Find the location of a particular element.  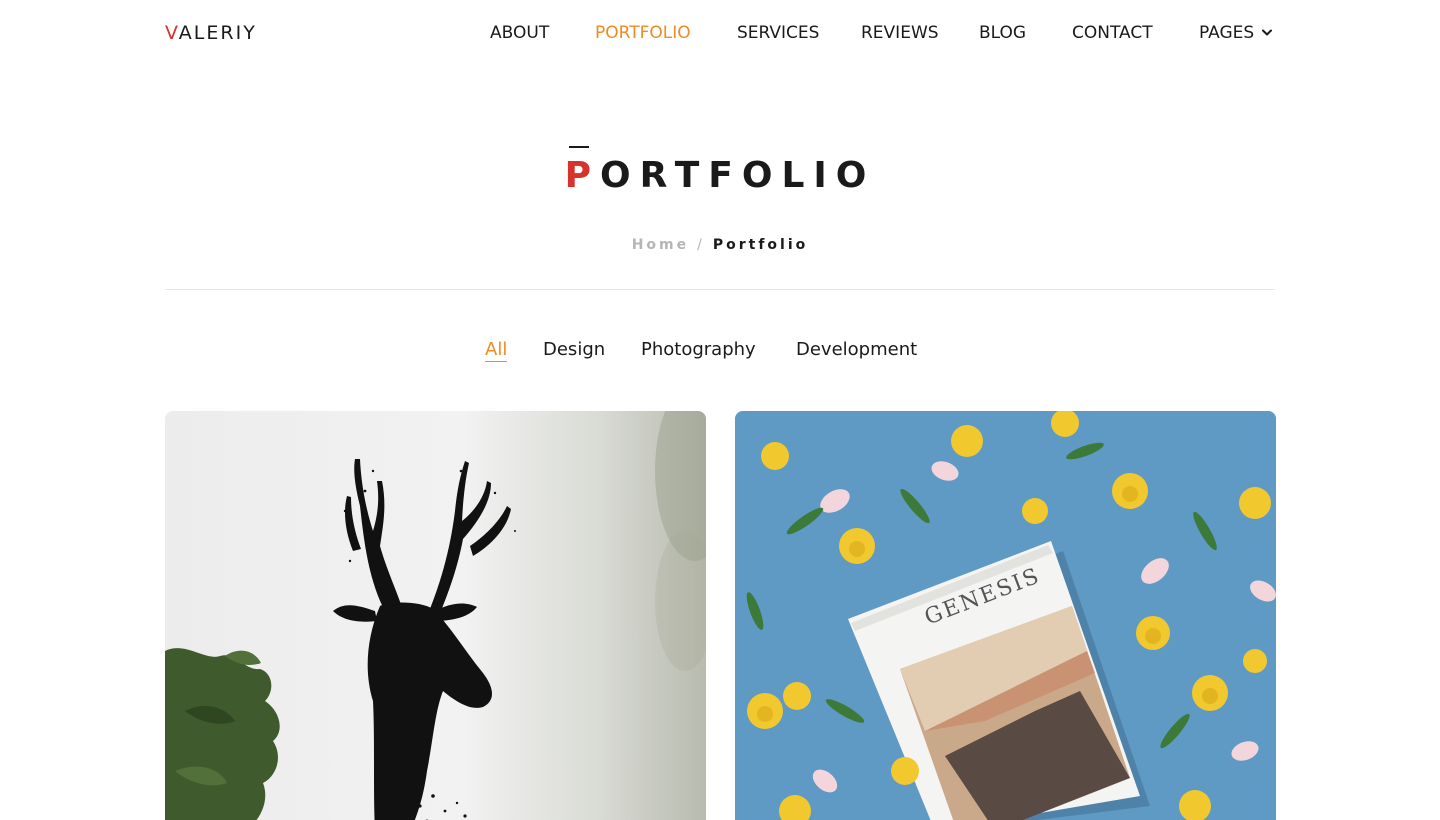

page-title: PORTFOLIO is located at coordinates (720, 175).